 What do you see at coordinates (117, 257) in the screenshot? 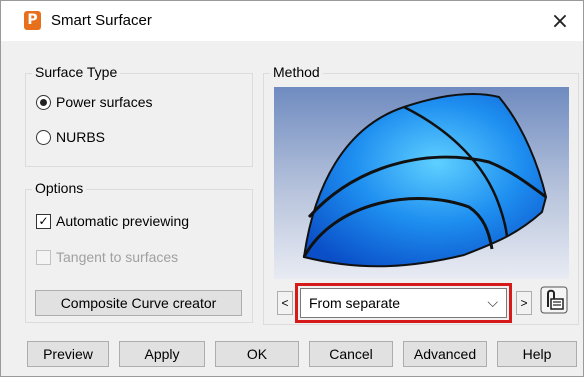
I see `tangent-to-surfaces-label: Tangent to surfaces` at bounding box center [117, 257].